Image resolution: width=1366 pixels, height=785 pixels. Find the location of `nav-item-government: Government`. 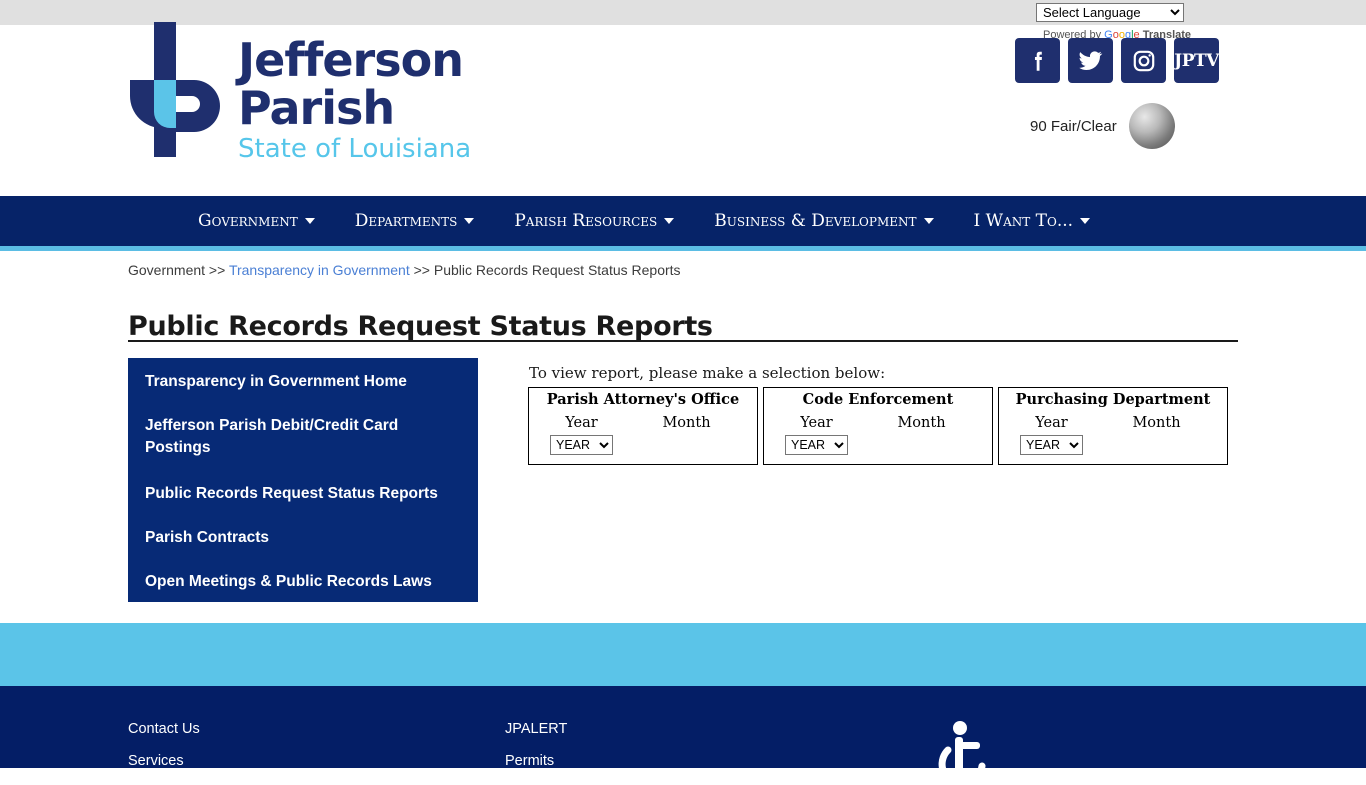

nav-item-government: Government is located at coordinates (256, 221).